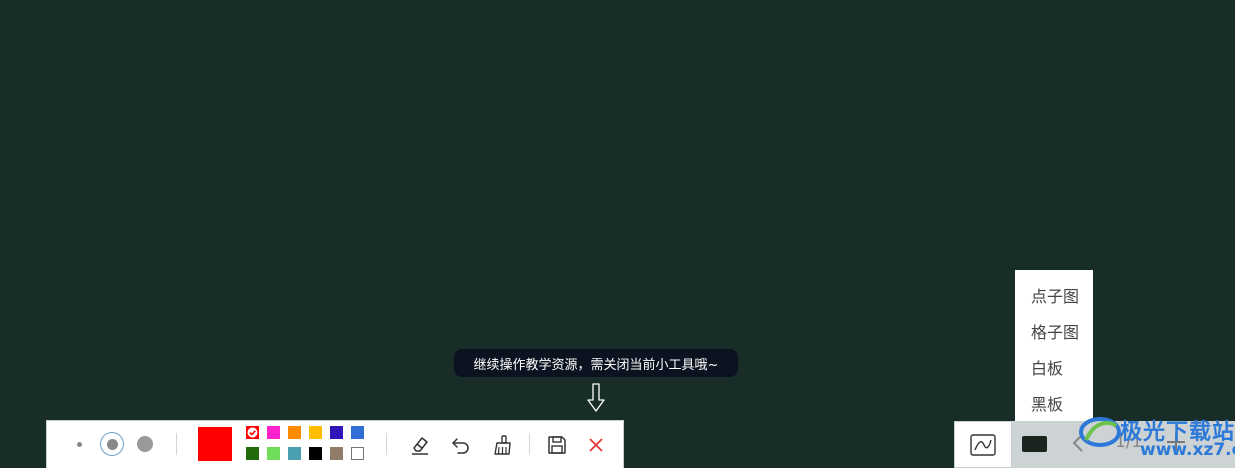 This screenshot has height=468, width=1235. I want to click on pen-size-large-dot, so click(145, 444).